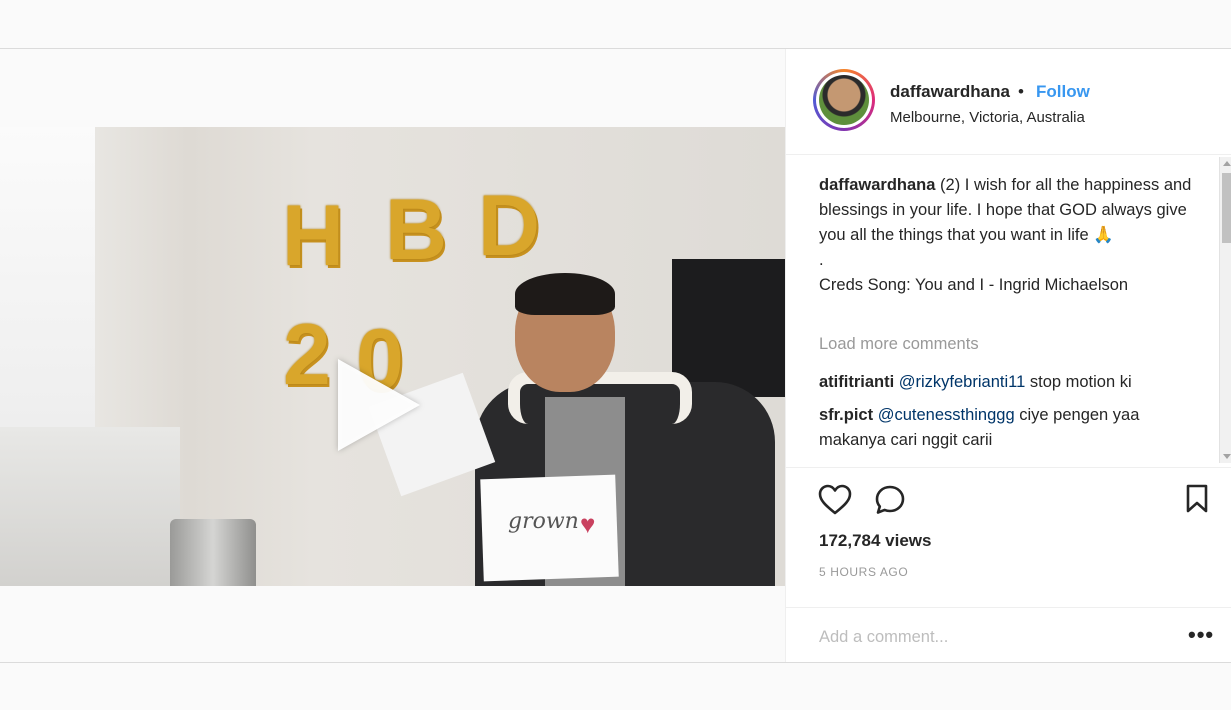  What do you see at coordinates (946, 415) in the screenshot?
I see `comment-mention: @cutenessthinggg` at bounding box center [946, 415].